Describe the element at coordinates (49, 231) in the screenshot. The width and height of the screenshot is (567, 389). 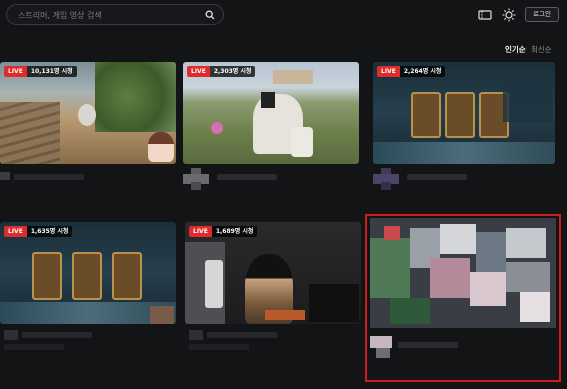
I see `viewer-count: 1,635명 시청` at that location.